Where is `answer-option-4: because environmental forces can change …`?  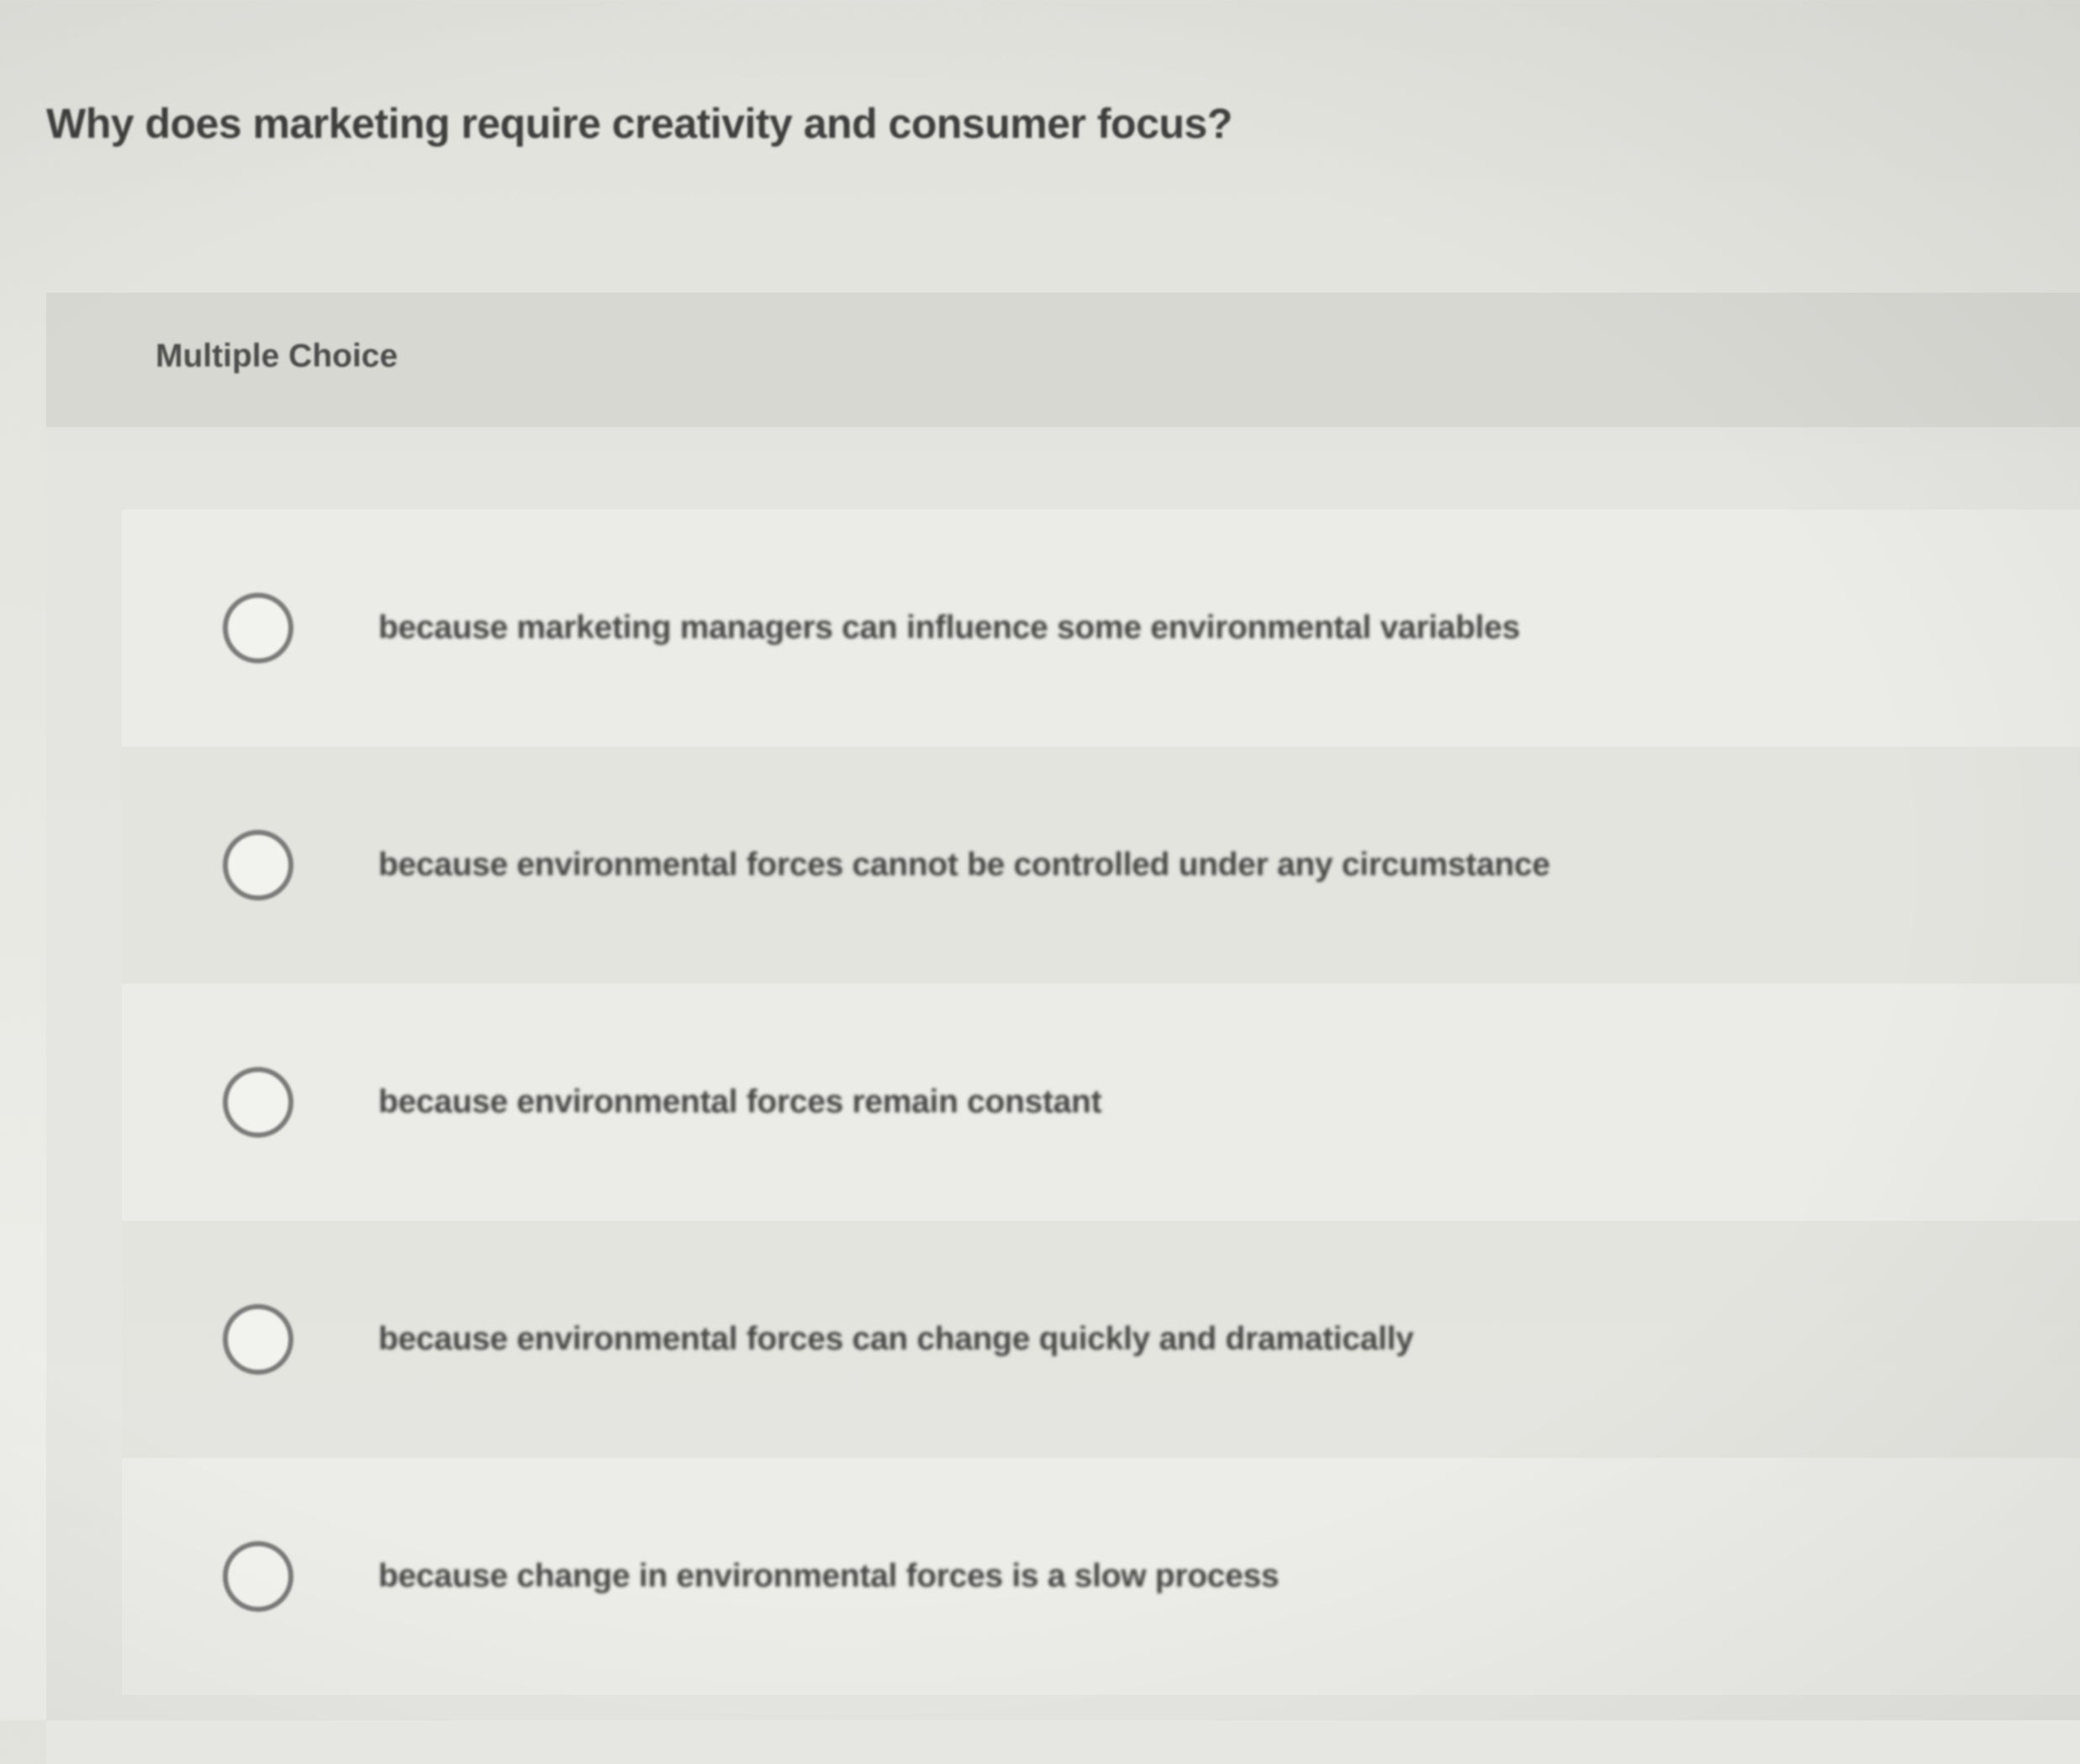 answer-option-4: because environmental forces can change … is located at coordinates (1101, 1339).